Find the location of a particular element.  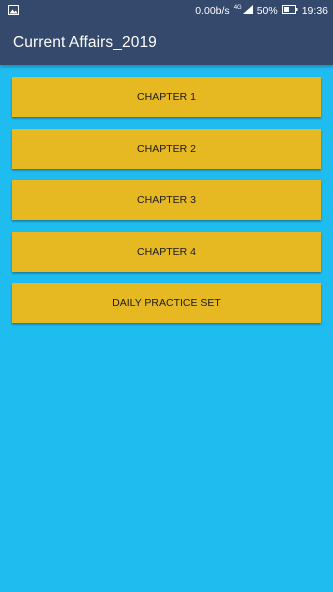

signal-icon is located at coordinates (247, 10).